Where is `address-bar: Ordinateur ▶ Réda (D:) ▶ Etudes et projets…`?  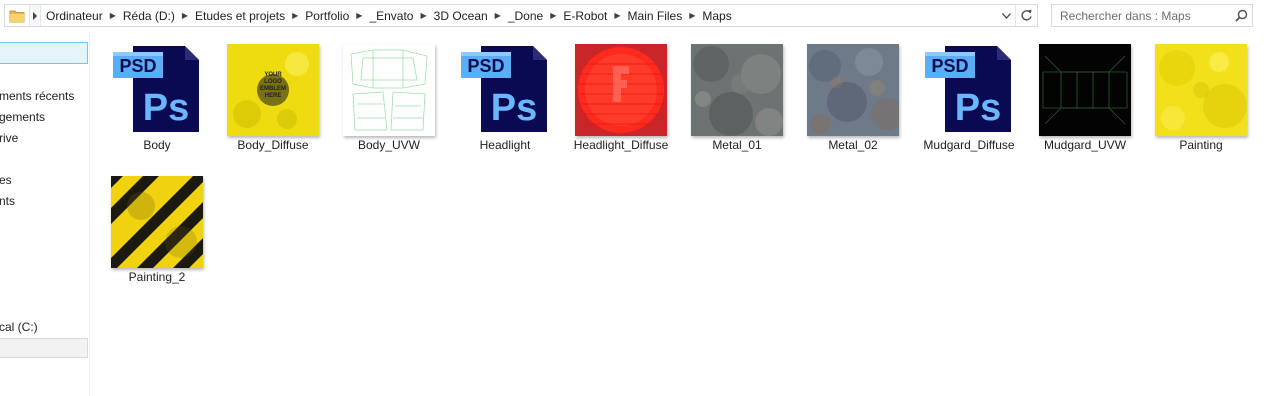 address-bar: Ordinateur ▶ Réda (D:) ▶ Etudes et projets… is located at coordinates (521, 15).